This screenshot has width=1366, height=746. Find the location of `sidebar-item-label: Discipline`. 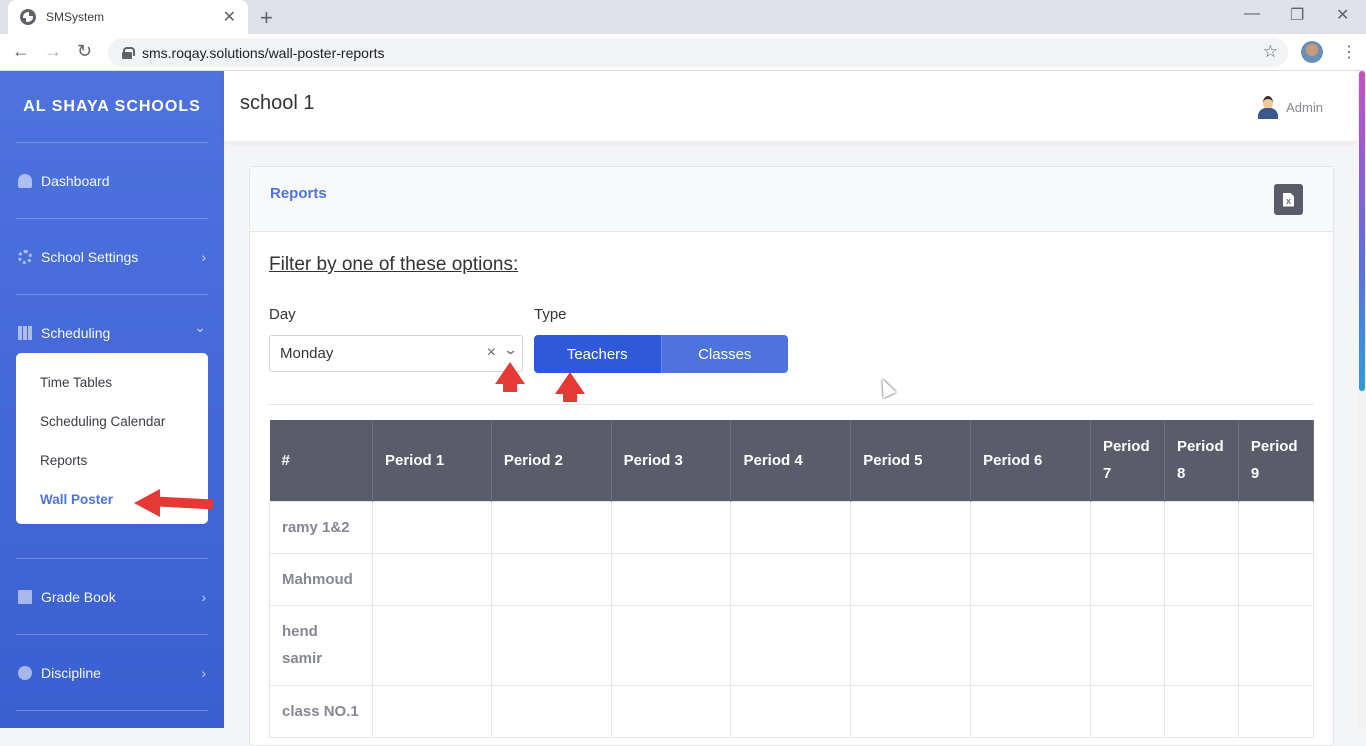

sidebar-item-label: Discipline is located at coordinates (71, 672).